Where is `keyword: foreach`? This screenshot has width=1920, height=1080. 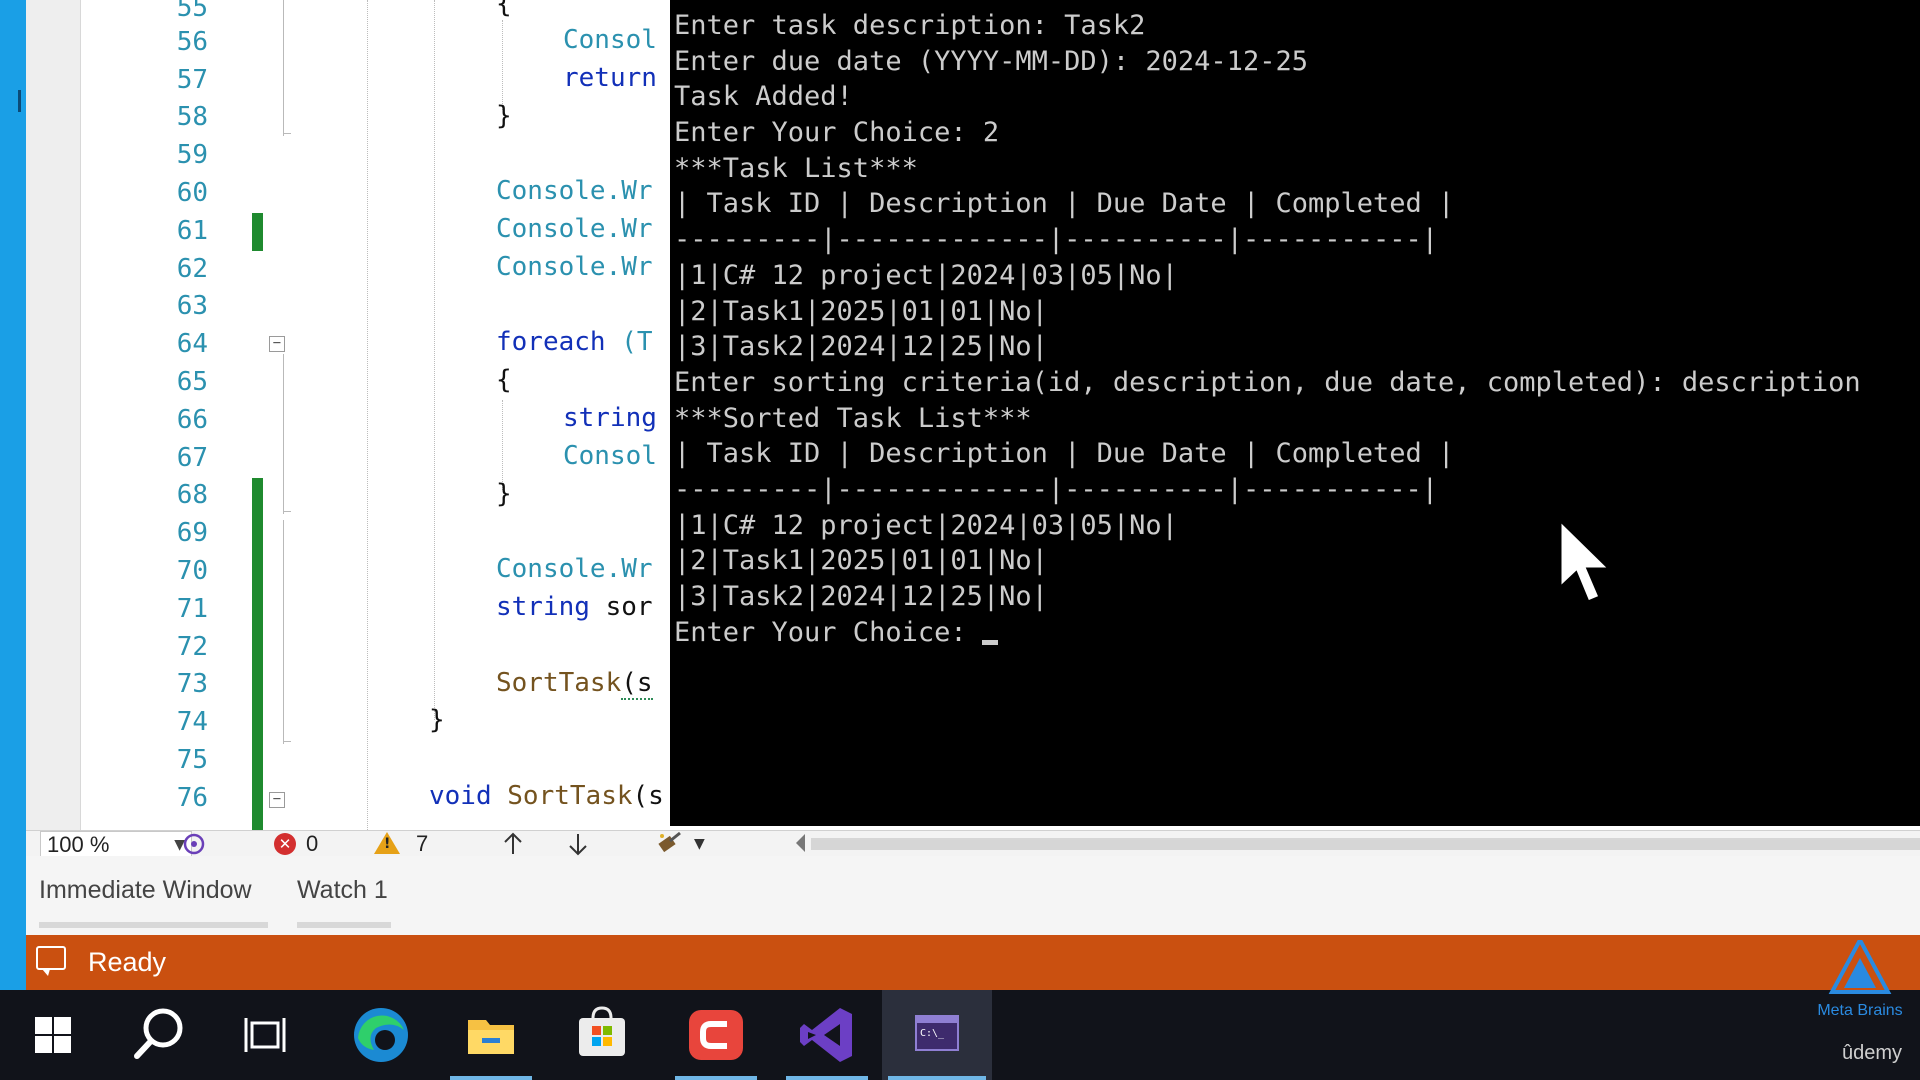
keyword: foreach is located at coordinates (551, 342).